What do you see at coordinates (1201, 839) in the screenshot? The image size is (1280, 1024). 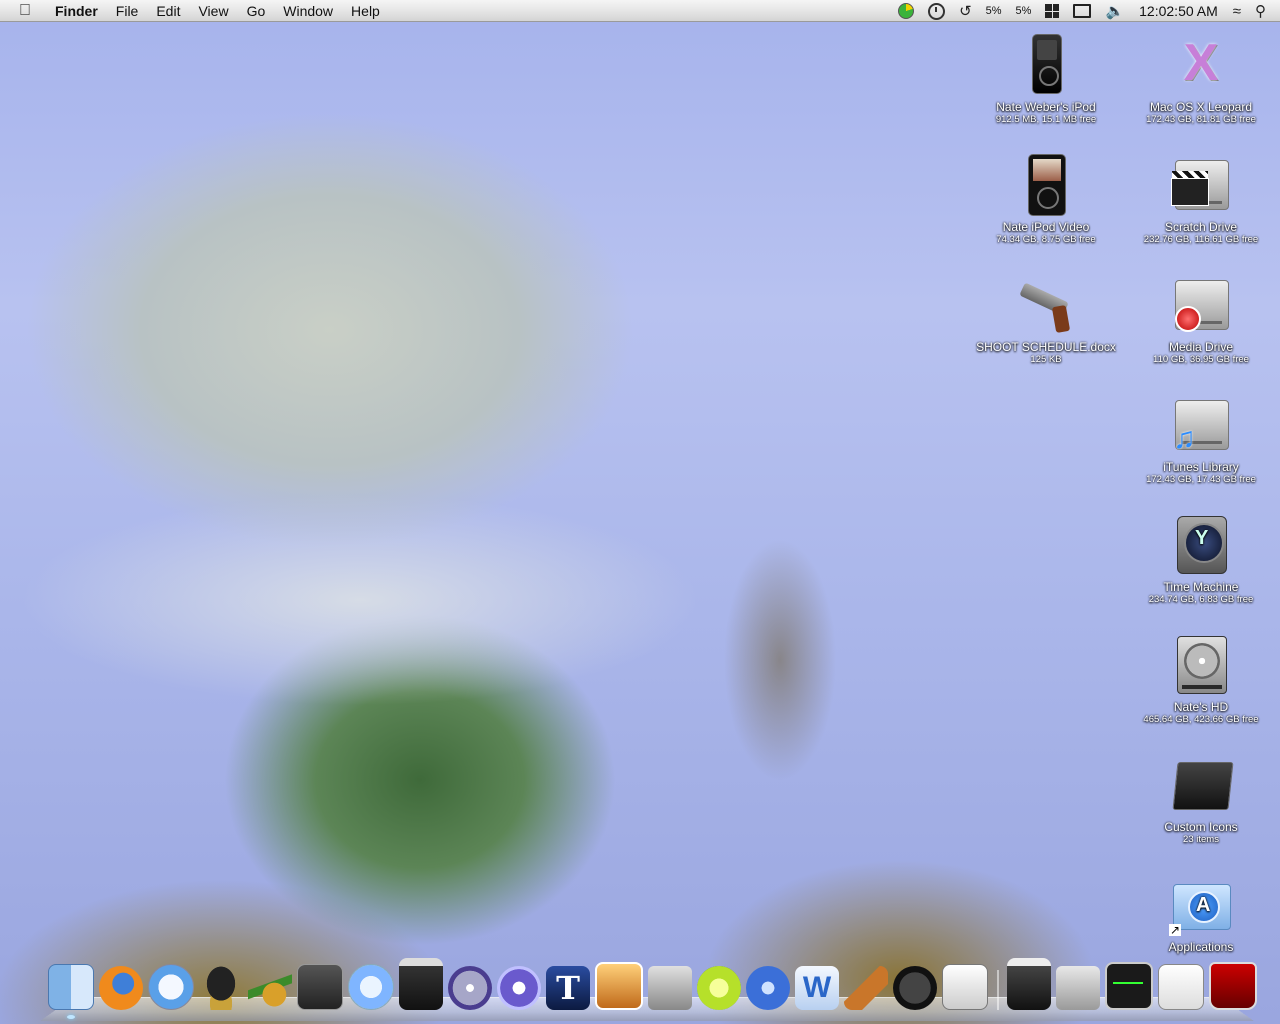 I see `desktop-icon-info: 23 items` at bounding box center [1201, 839].